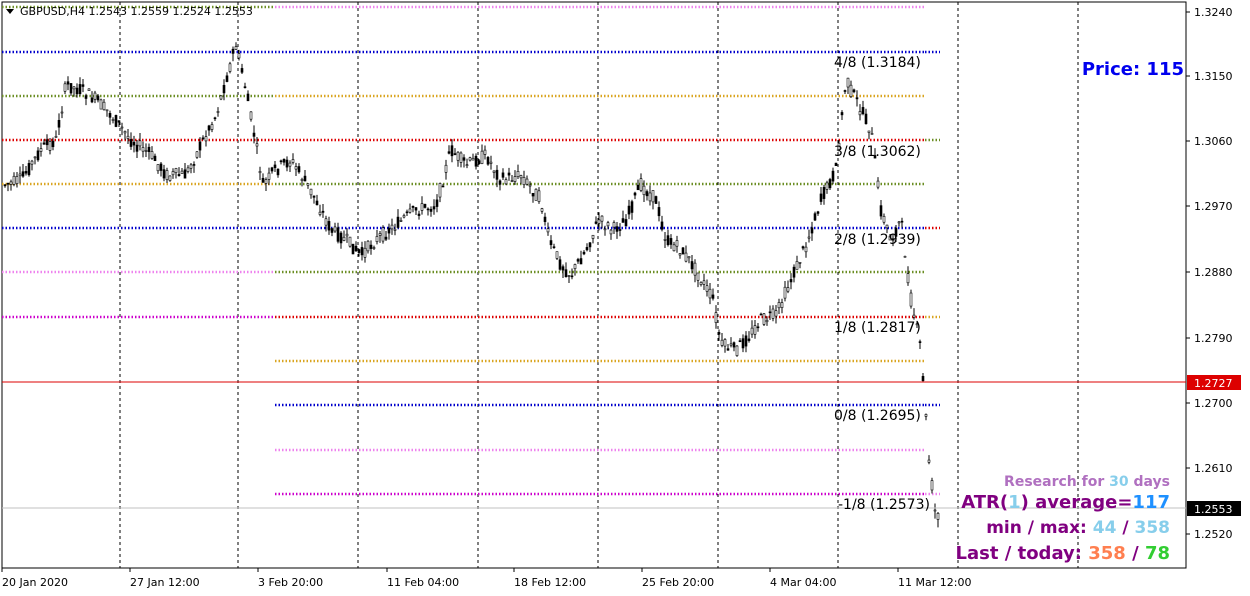 The image size is (1250, 596). Describe the element at coordinates (1213, 76) in the screenshot. I see `y-tick-label: 1.3150` at that location.